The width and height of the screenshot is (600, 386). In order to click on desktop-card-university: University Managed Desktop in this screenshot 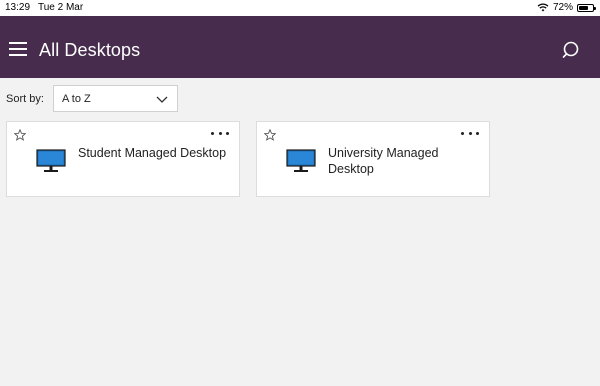, I will do `click(373, 159)`.